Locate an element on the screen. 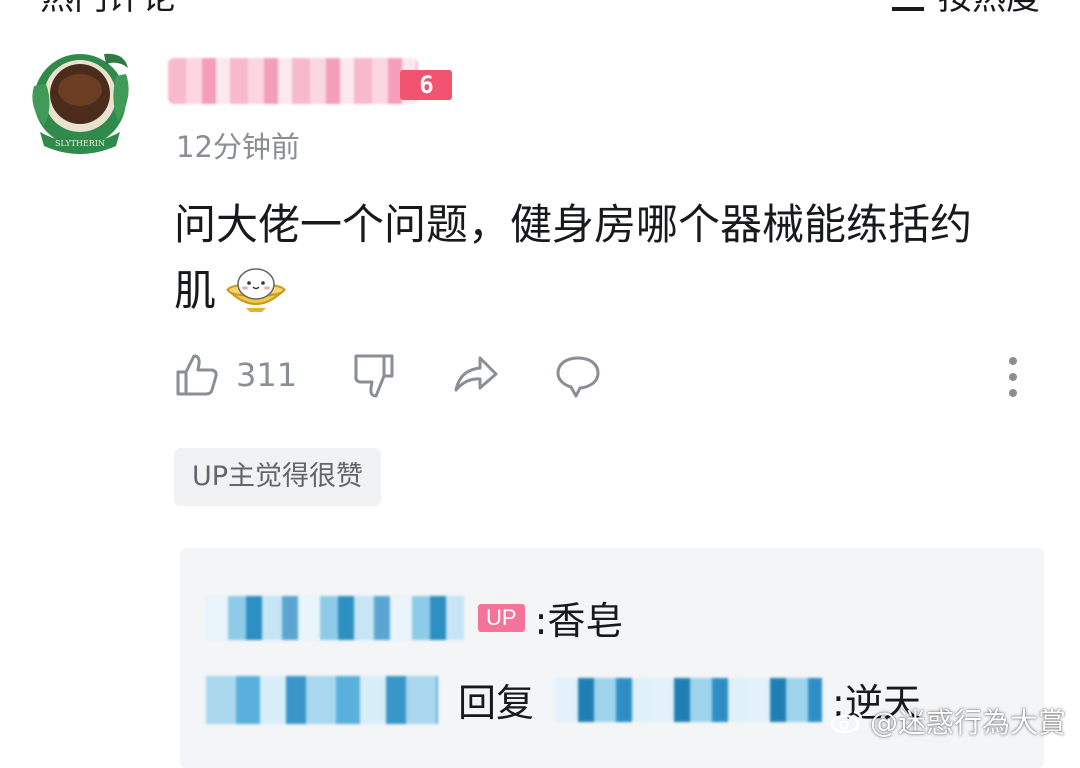  watermark-text: @迷惑行為大賞 is located at coordinates (967, 722).